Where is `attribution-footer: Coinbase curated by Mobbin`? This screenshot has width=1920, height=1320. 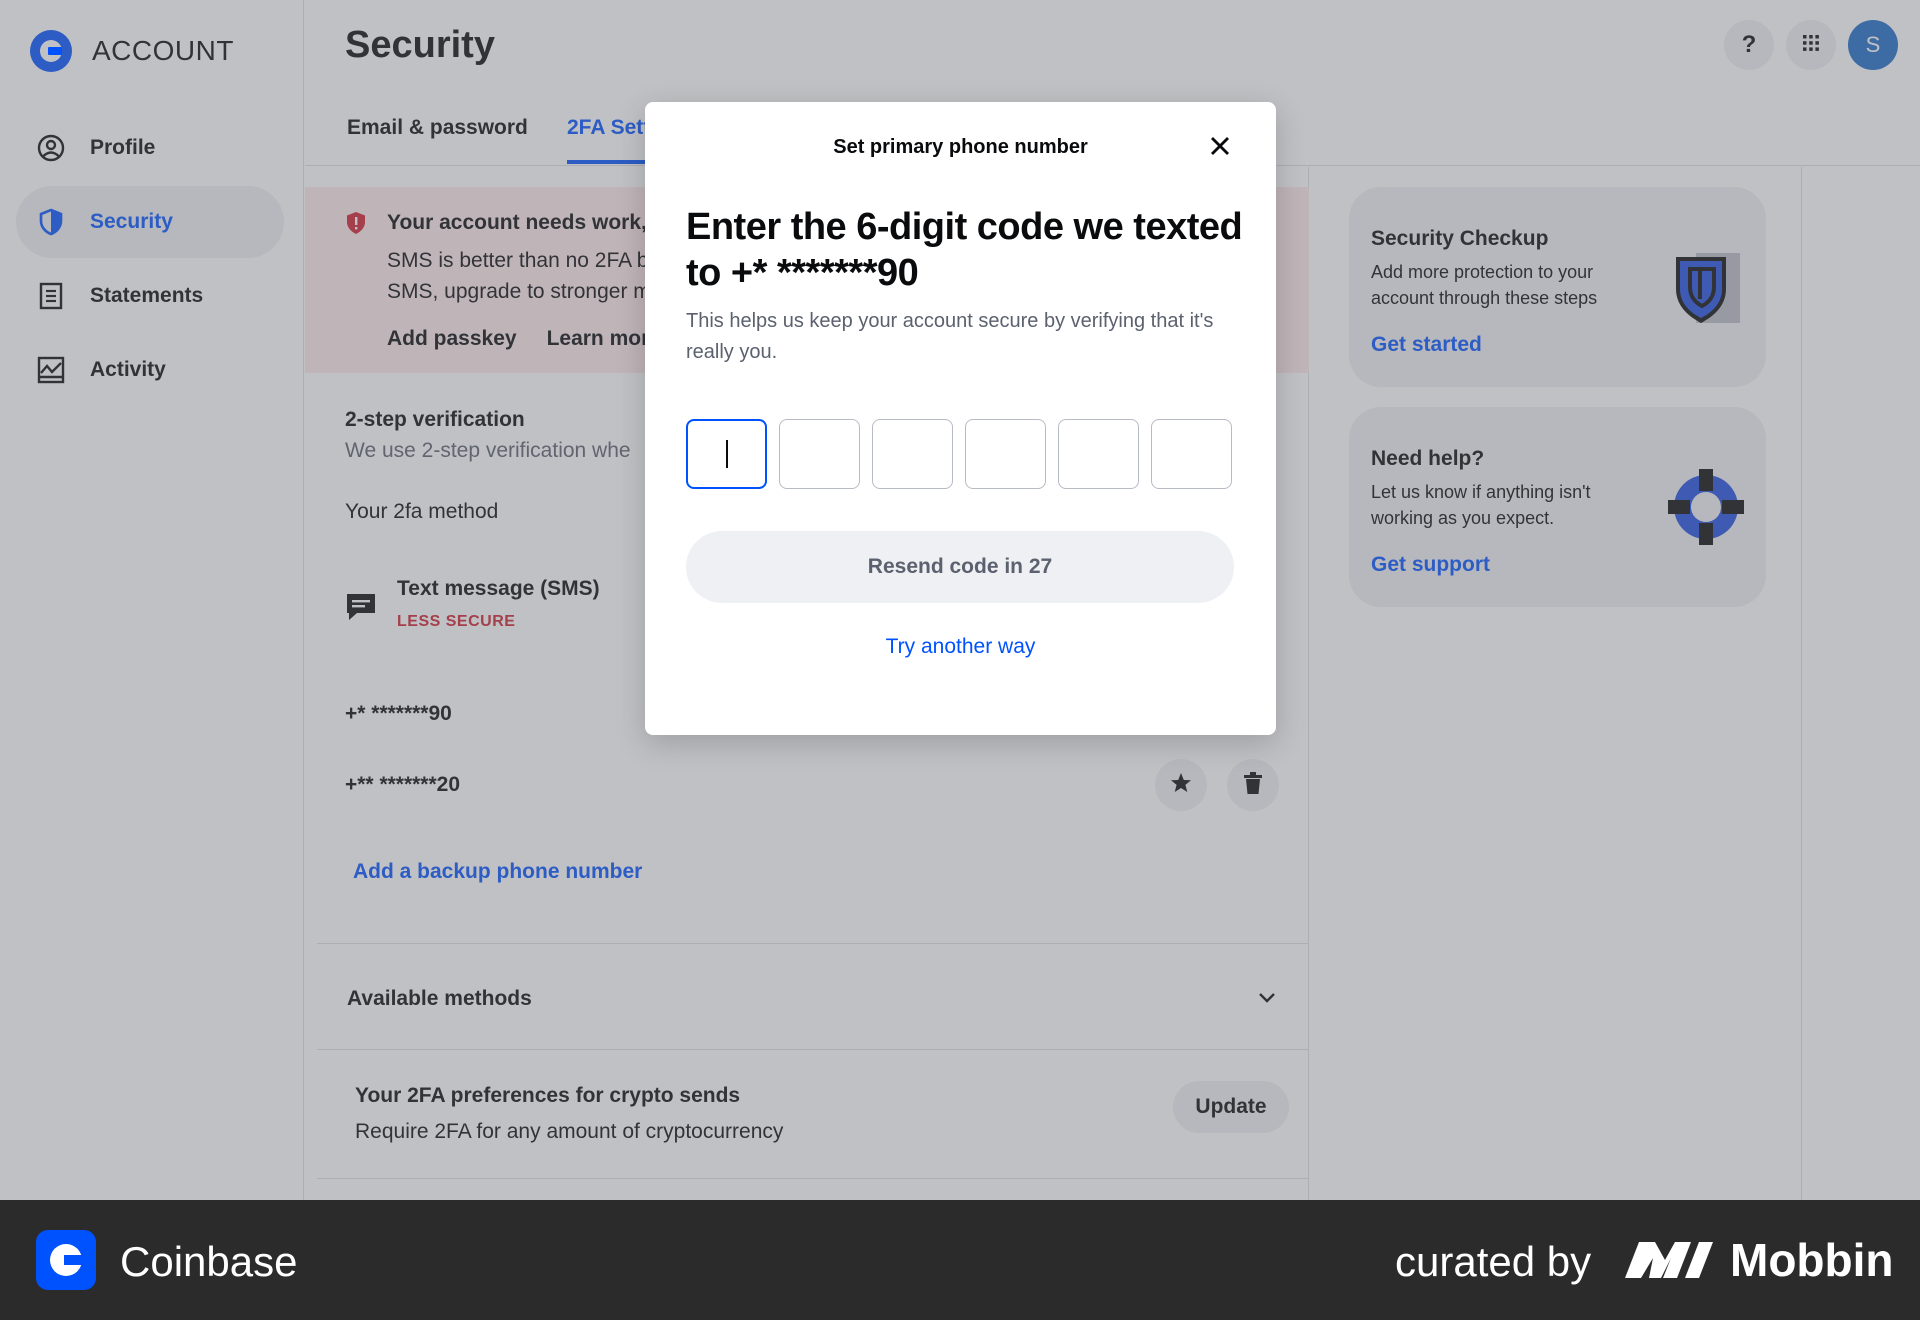
attribution-footer: Coinbase curated by Mobbin is located at coordinates (960, 1260).